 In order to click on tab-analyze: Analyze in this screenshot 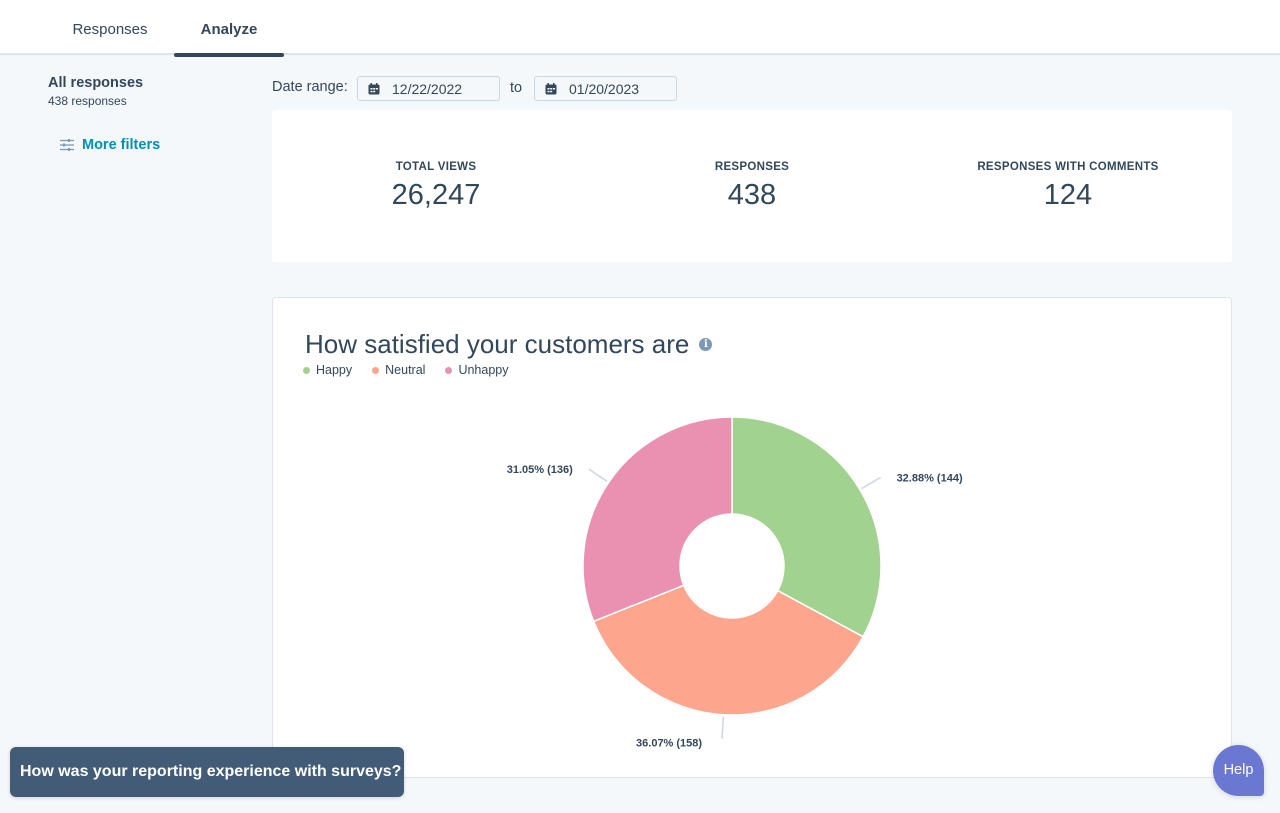, I will do `click(229, 28)`.